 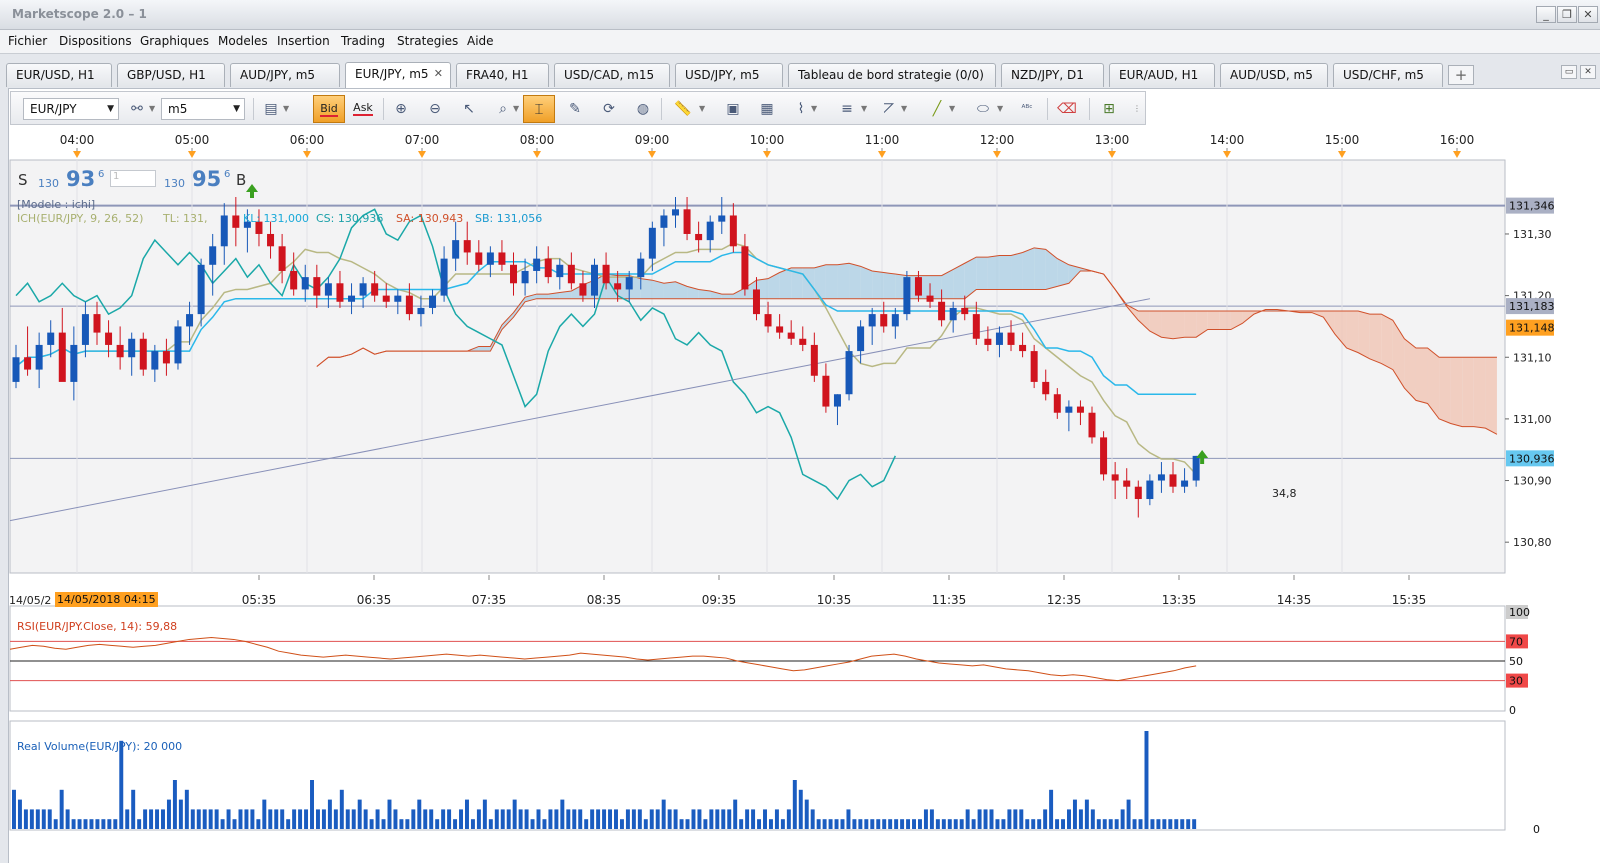 I want to click on price-tick-label: 131,00, so click(x=1532, y=419).